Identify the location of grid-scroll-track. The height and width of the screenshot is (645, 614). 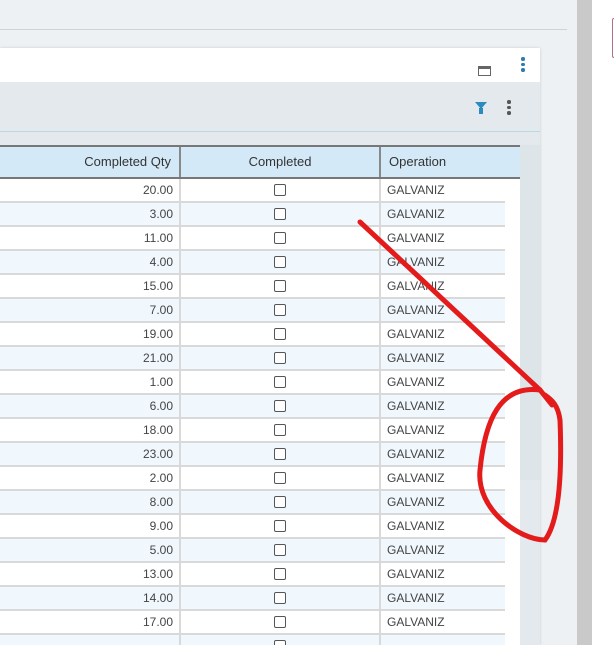
(530, 312).